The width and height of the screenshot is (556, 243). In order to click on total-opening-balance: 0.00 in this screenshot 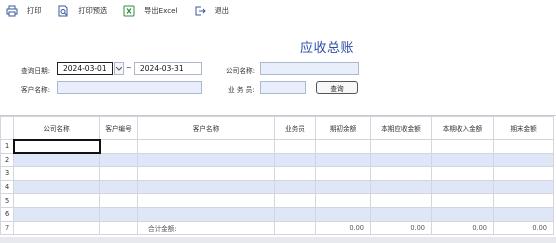, I will do `click(343, 228)`.